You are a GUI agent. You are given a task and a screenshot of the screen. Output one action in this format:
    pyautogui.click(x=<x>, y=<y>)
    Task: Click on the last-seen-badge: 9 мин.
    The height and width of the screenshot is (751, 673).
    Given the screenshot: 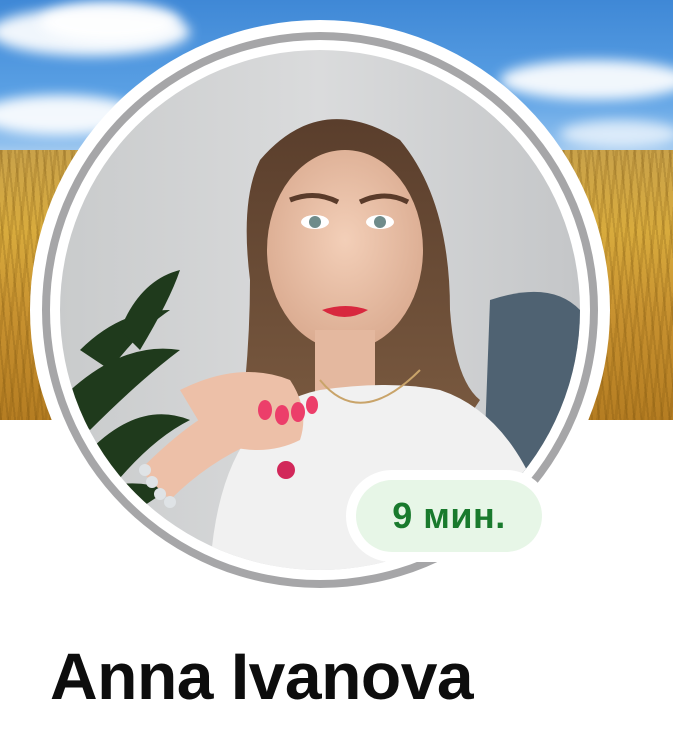 What is the action you would take?
    pyautogui.click(x=449, y=516)
    